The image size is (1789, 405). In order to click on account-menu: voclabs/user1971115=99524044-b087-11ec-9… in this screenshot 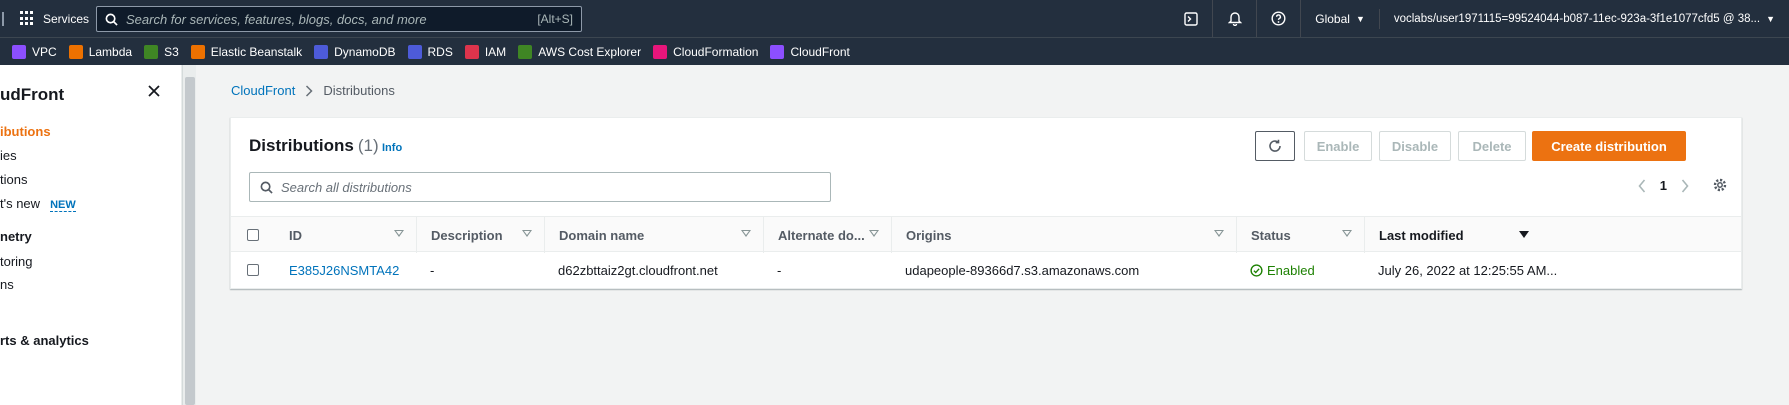, I will do `click(1584, 19)`.